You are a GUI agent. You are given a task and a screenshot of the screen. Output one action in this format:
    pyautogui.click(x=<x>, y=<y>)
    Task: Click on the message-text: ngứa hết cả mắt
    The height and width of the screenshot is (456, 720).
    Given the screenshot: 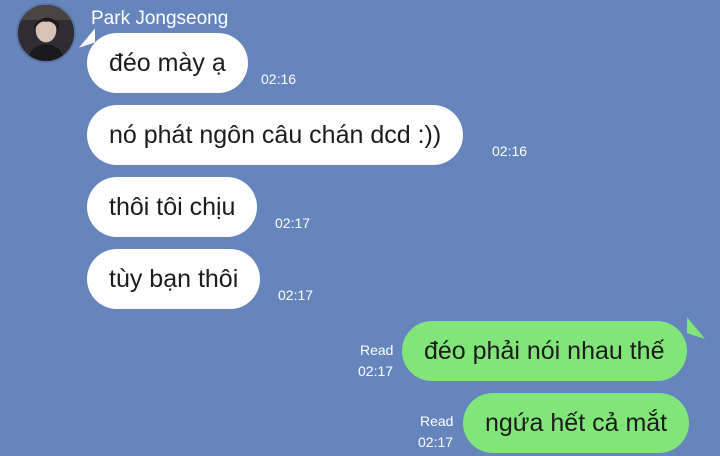 What is the action you would take?
    pyautogui.click(x=576, y=422)
    